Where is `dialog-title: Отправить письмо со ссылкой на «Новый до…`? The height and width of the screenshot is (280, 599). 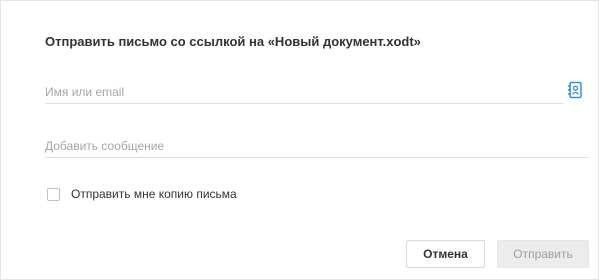
dialog-title: Отправить письмо со ссылкой на «Новый до… is located at coordinates (233, 41).